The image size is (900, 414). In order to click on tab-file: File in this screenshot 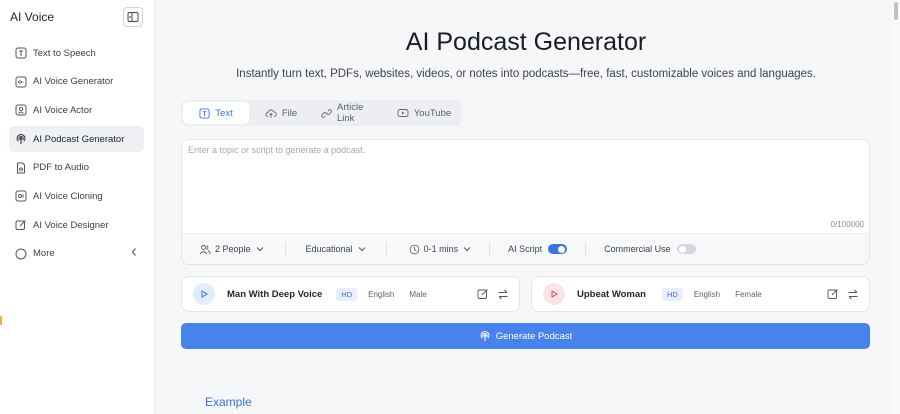, I will do `click(281, 113)`.